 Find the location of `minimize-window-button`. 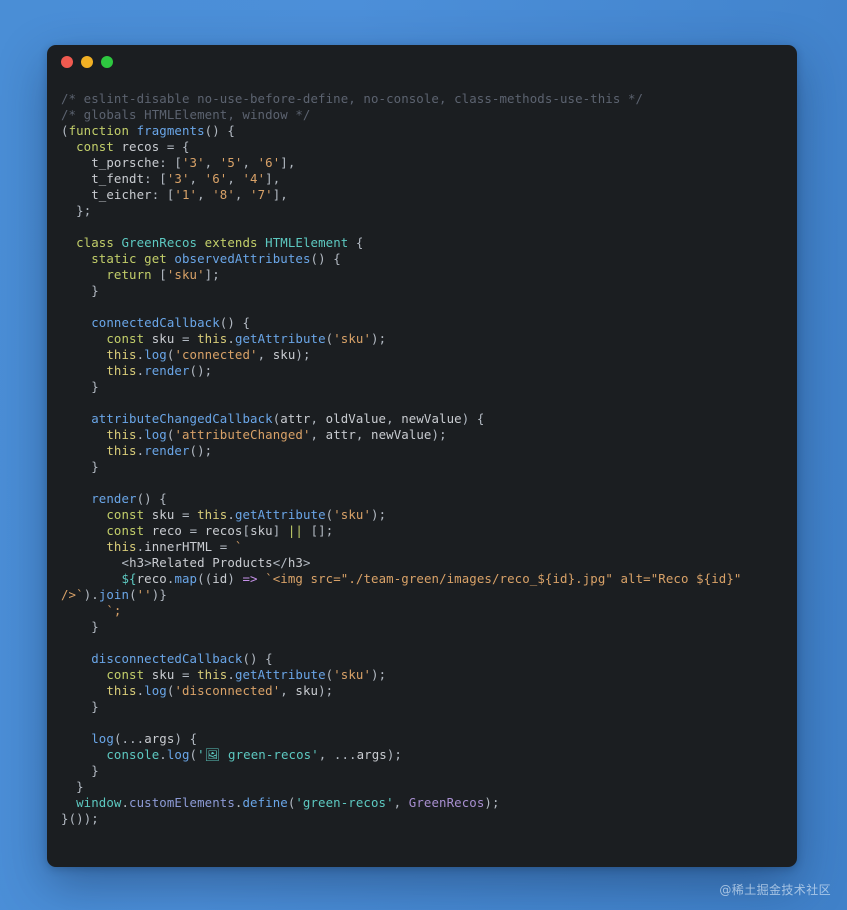

minimize-window-button is located at coordinates (87, 62).